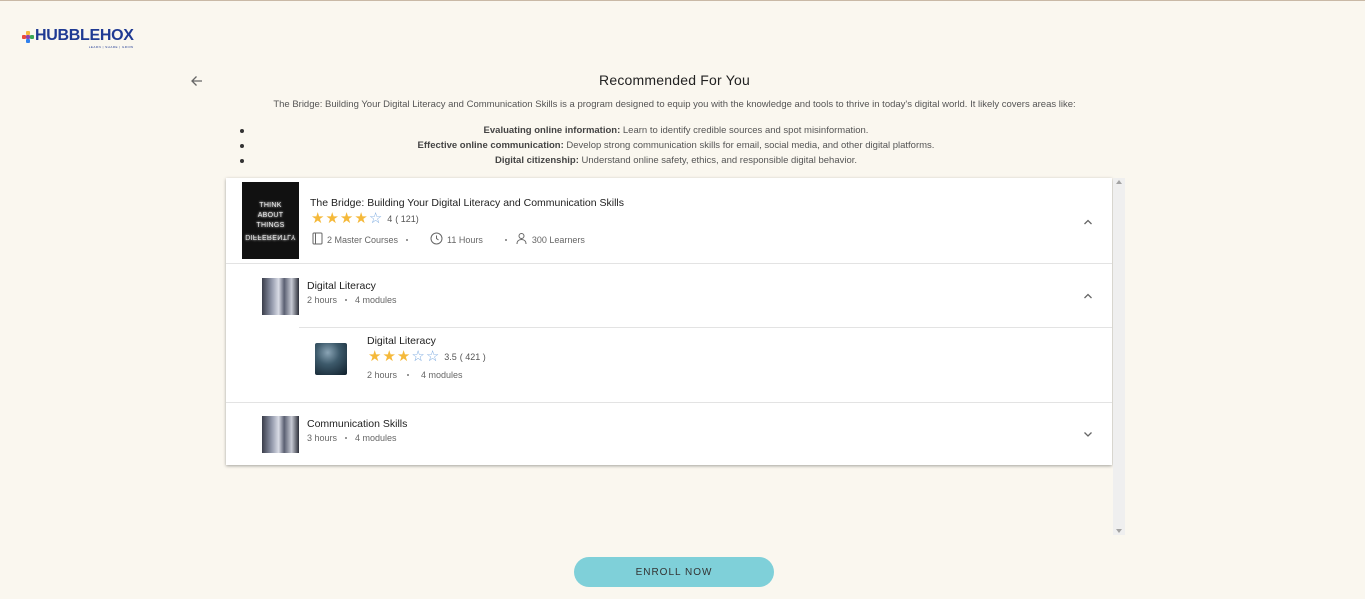 The height and width of the screenshot is (599, 1365). Describe the element at coordinates (331, 359) in the screenshot. I see `module-thumbnail` at that location.